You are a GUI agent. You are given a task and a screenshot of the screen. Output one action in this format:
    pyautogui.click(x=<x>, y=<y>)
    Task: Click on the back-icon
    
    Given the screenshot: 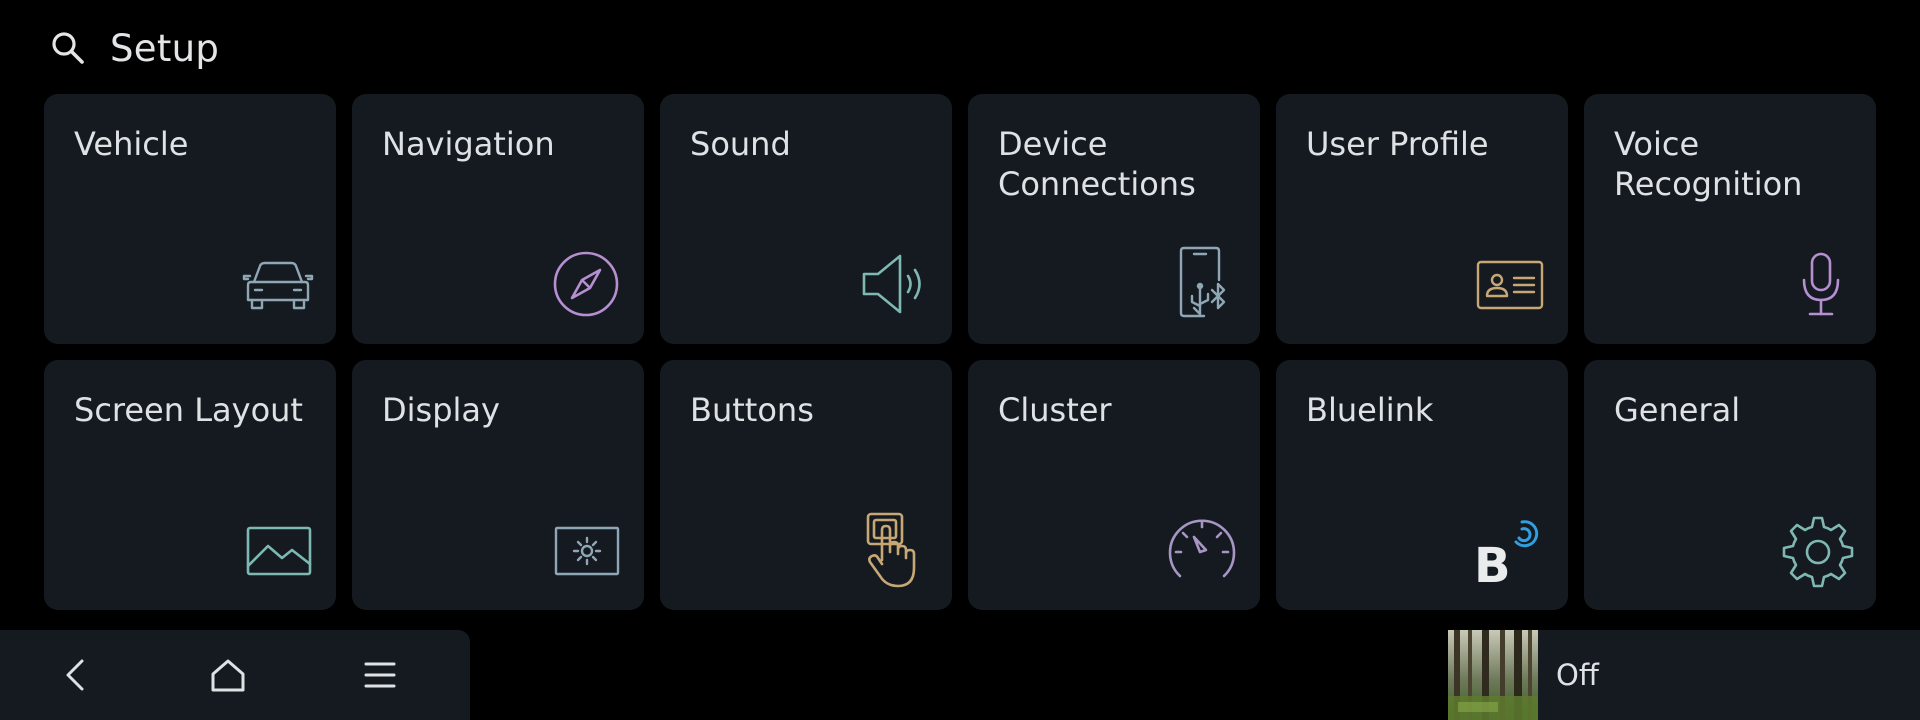 What is the action you would take?
    pyautogui.click(x=76, y=675)
    